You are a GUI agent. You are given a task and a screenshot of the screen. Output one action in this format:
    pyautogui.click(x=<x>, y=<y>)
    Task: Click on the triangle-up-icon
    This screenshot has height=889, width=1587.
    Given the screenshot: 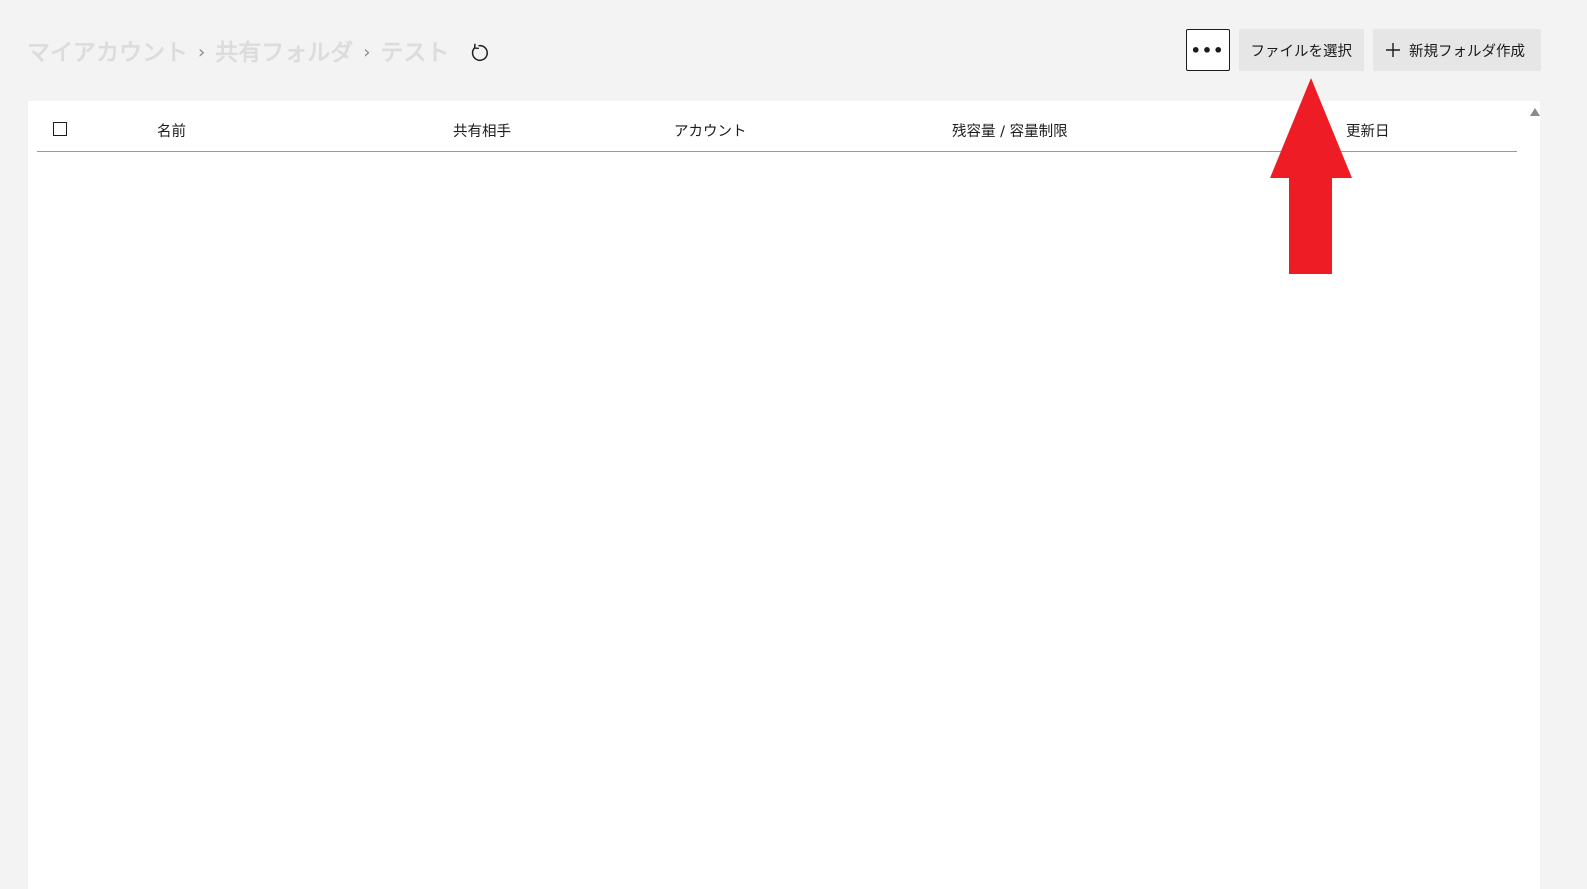 What is the action you would take?
    pyautogui.click(x=1535, y=112)
    